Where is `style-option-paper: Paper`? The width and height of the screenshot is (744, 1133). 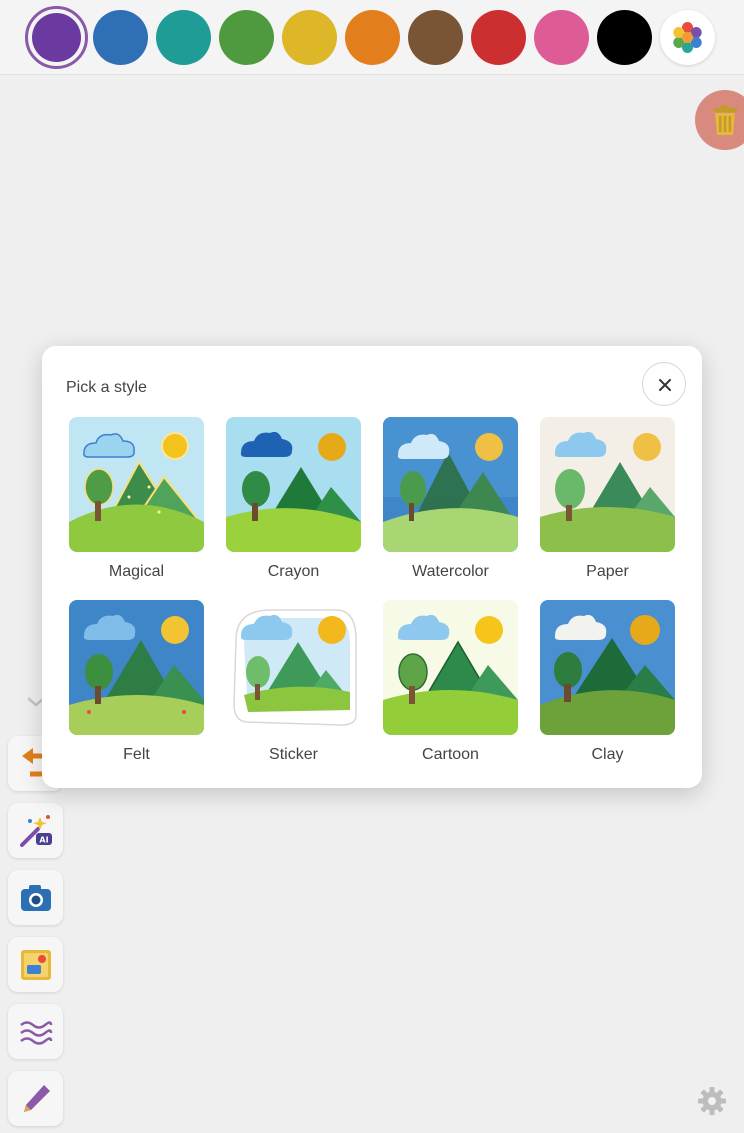 style-option-paper: Paper is located at coordinates (607, 502).